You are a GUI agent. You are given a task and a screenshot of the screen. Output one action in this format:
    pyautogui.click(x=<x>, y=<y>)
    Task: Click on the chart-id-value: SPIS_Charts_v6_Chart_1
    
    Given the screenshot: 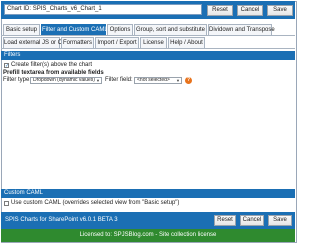 What is the action you would take?
    pyautogui.click(x=67, y=9)
    